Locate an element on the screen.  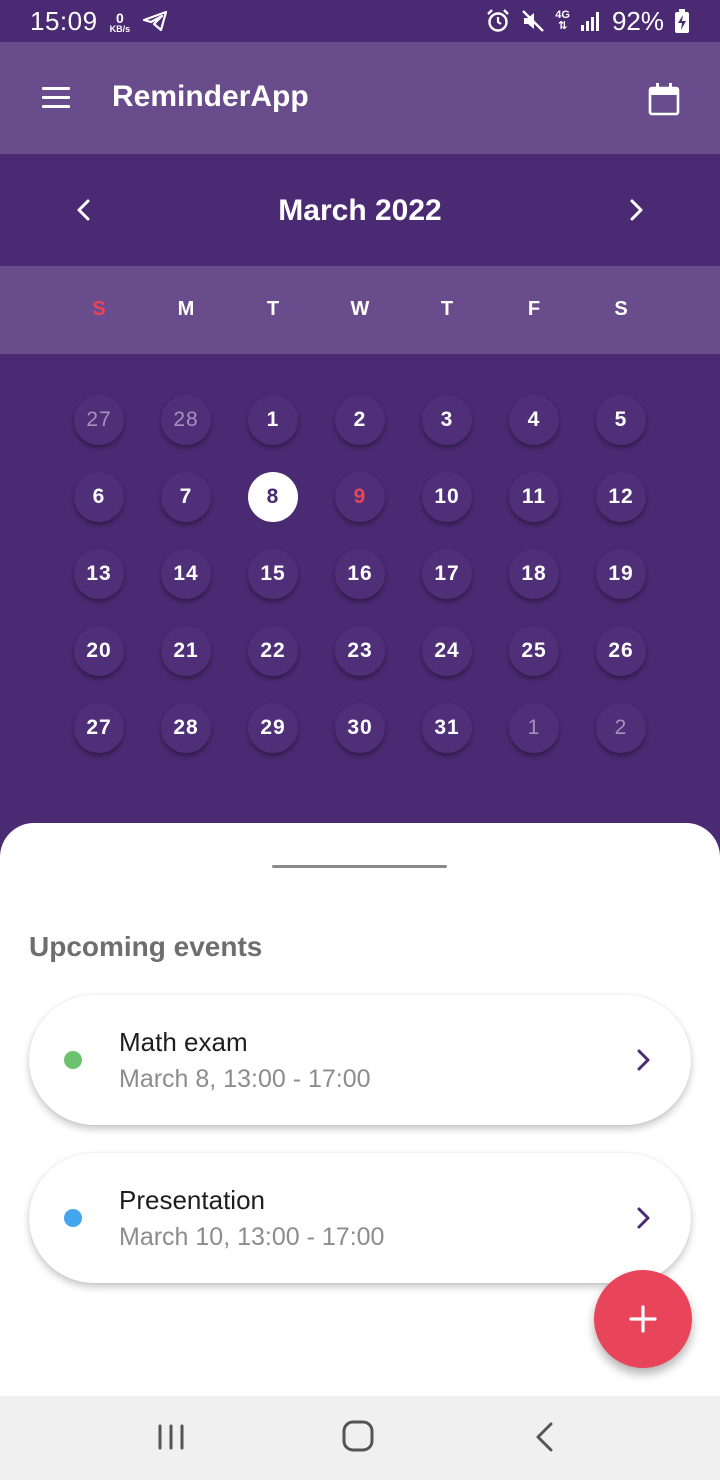
calendar-day: 10 is located at coordinates (447, 497).